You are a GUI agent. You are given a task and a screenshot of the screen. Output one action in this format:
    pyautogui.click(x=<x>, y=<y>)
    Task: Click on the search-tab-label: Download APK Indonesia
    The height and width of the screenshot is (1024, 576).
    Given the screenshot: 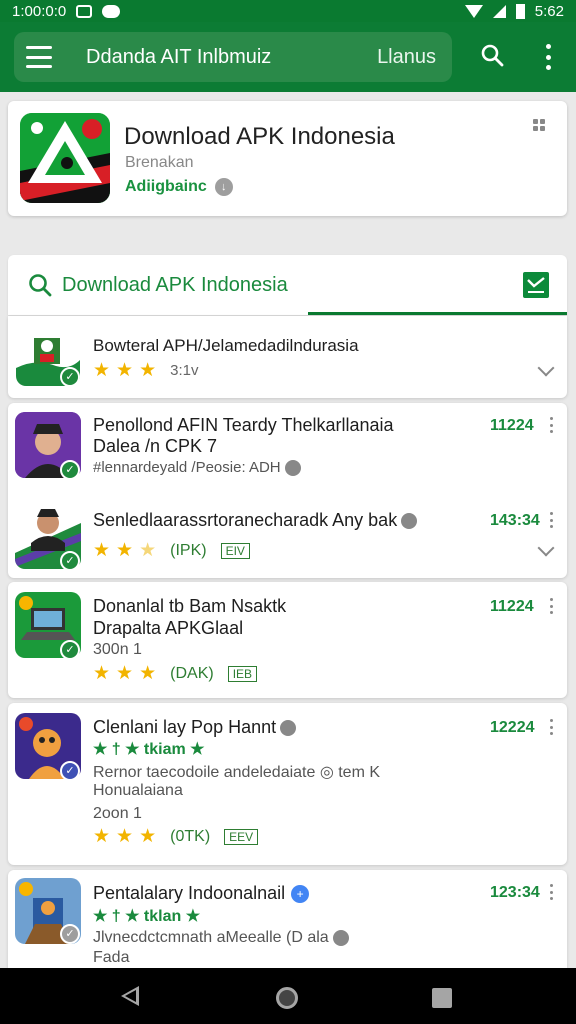 What is the action you would take?
    pyautogui.click(x=175, y=285)
    